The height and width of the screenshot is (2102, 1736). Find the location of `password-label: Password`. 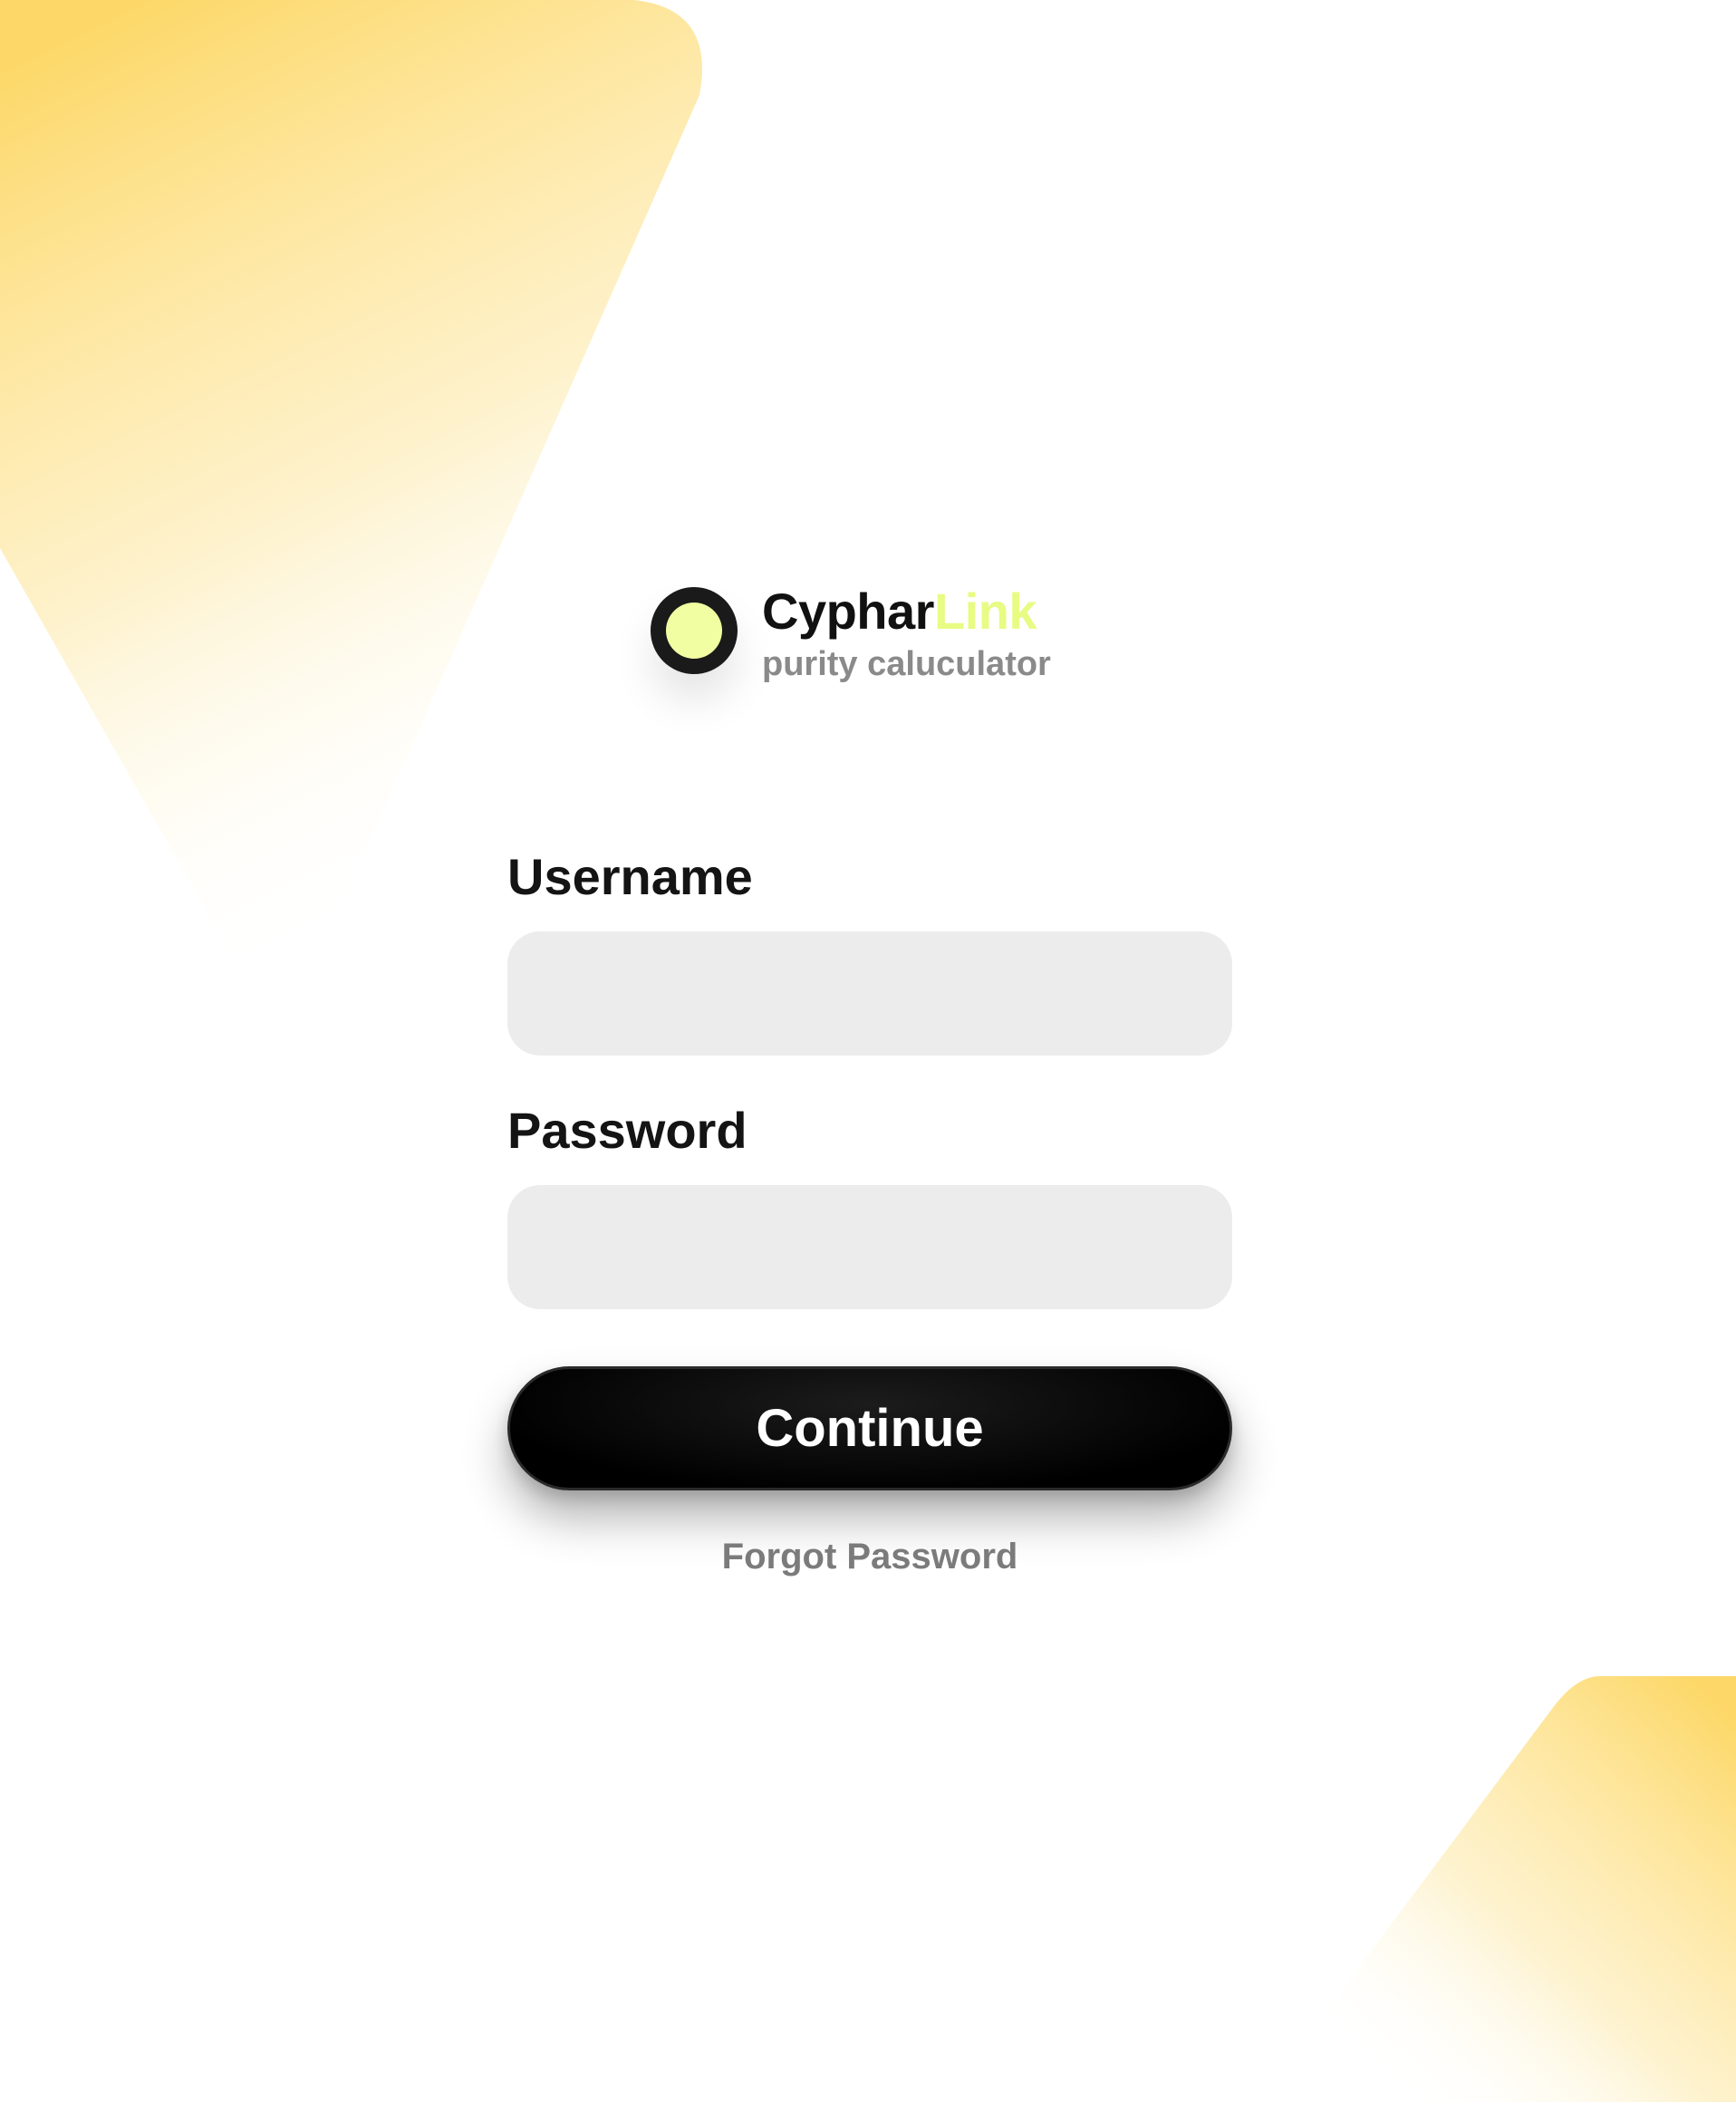

password-label: Password is located at coordinates (627, 1130).